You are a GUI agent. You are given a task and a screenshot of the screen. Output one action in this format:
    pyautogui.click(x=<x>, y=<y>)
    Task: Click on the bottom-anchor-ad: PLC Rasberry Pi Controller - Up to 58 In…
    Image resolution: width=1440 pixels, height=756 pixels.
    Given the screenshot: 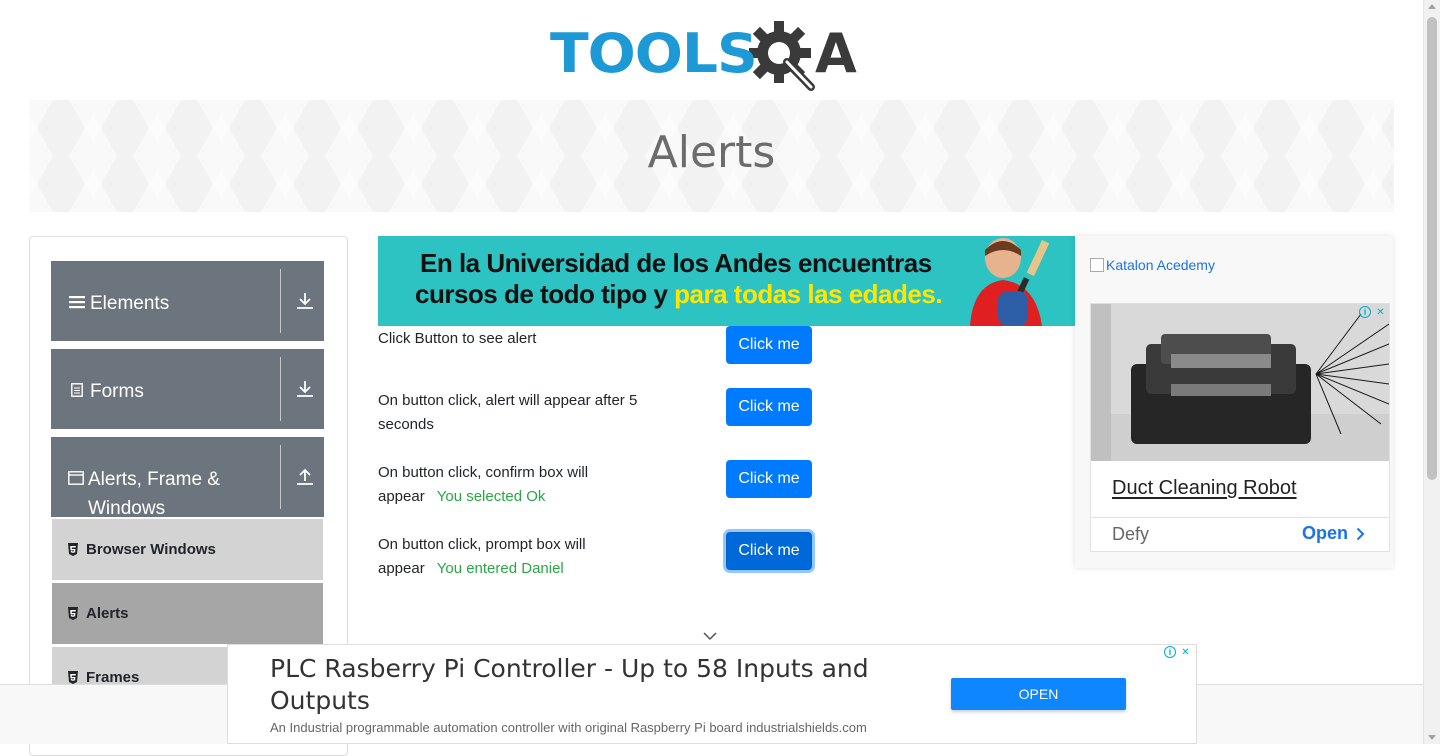 What is the action you would take?
    pyautogui.click(x=712, y=694)
    